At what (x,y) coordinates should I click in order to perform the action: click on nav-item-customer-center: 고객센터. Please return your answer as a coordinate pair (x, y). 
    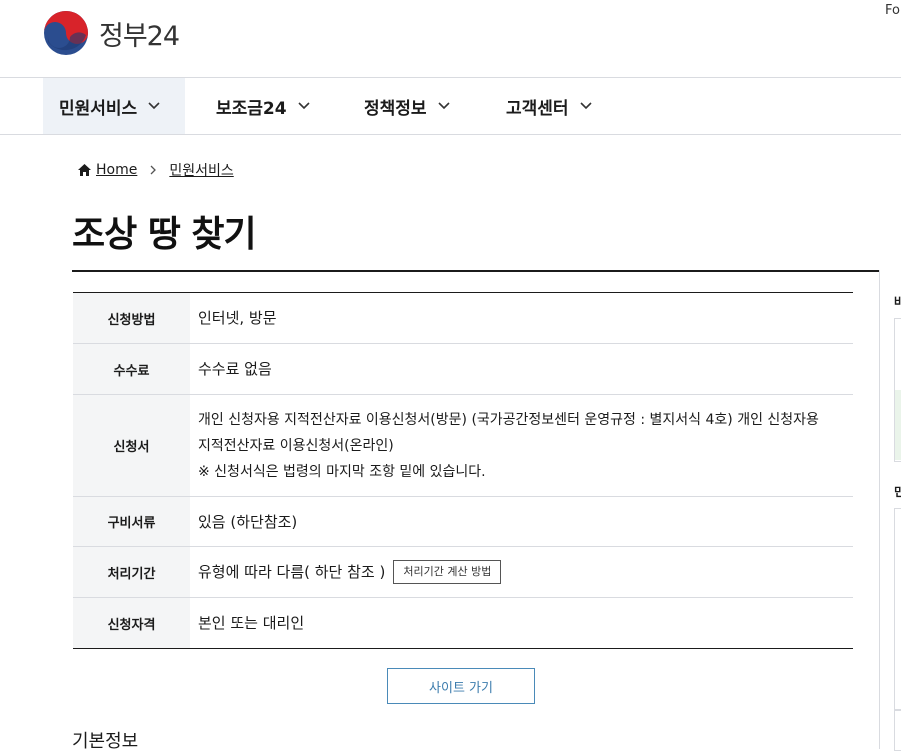
    Looking at the image, I should click on (549, 106).